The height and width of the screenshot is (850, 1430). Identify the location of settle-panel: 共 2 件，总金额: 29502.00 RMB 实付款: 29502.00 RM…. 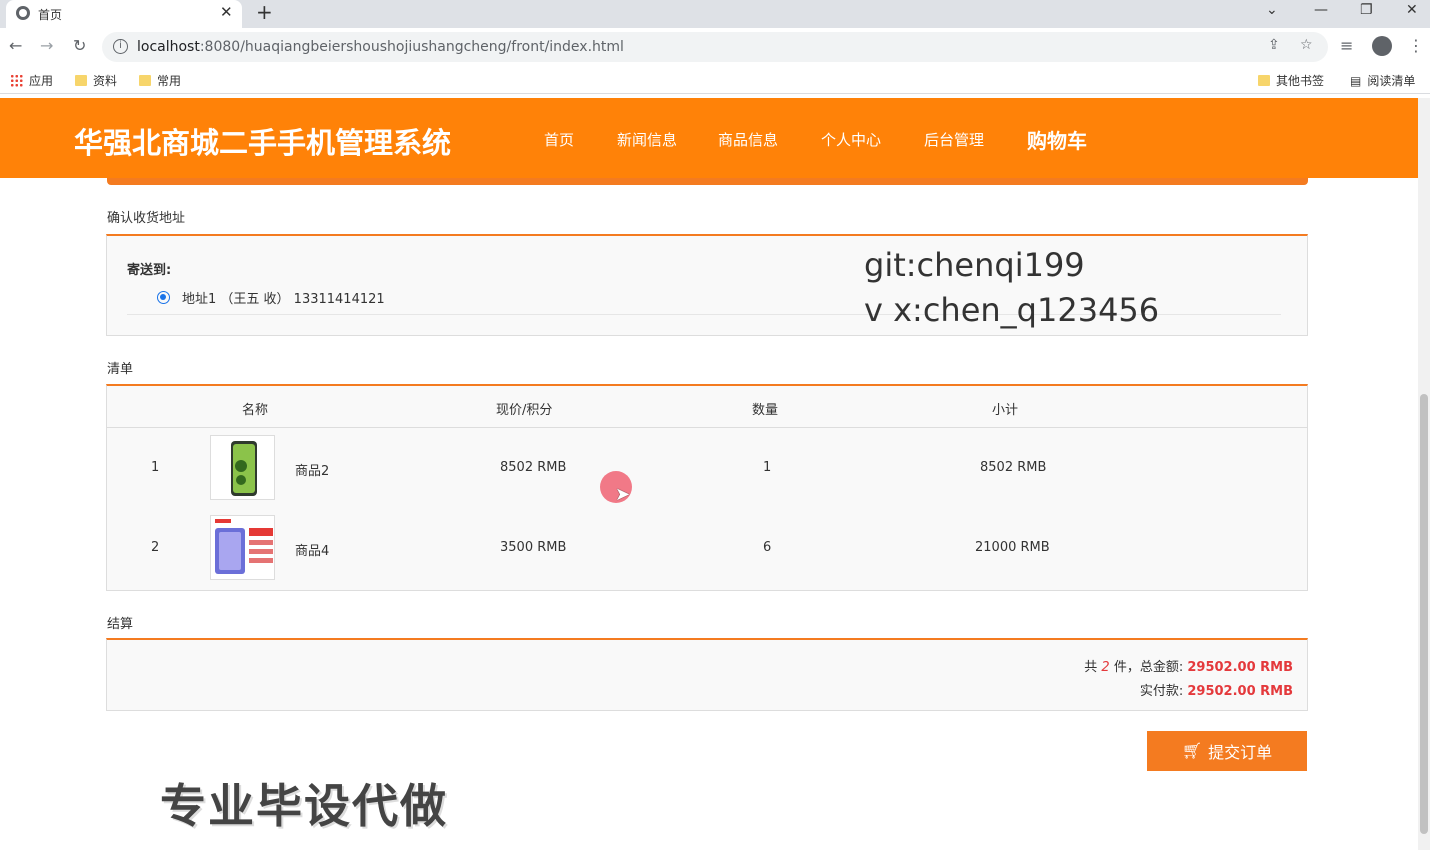
(707, 674).